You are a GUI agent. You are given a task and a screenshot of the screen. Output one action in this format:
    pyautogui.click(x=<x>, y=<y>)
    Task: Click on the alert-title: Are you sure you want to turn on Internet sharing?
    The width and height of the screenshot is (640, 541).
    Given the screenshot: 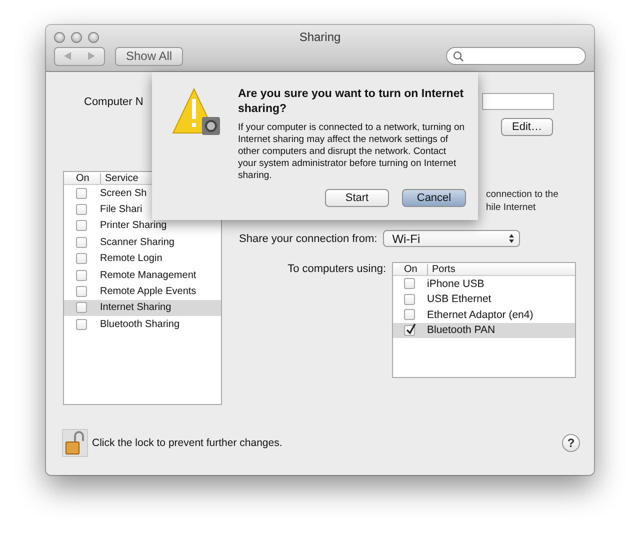 What is the action you would take?
    pyautogui.click(x=351, y=102)
    